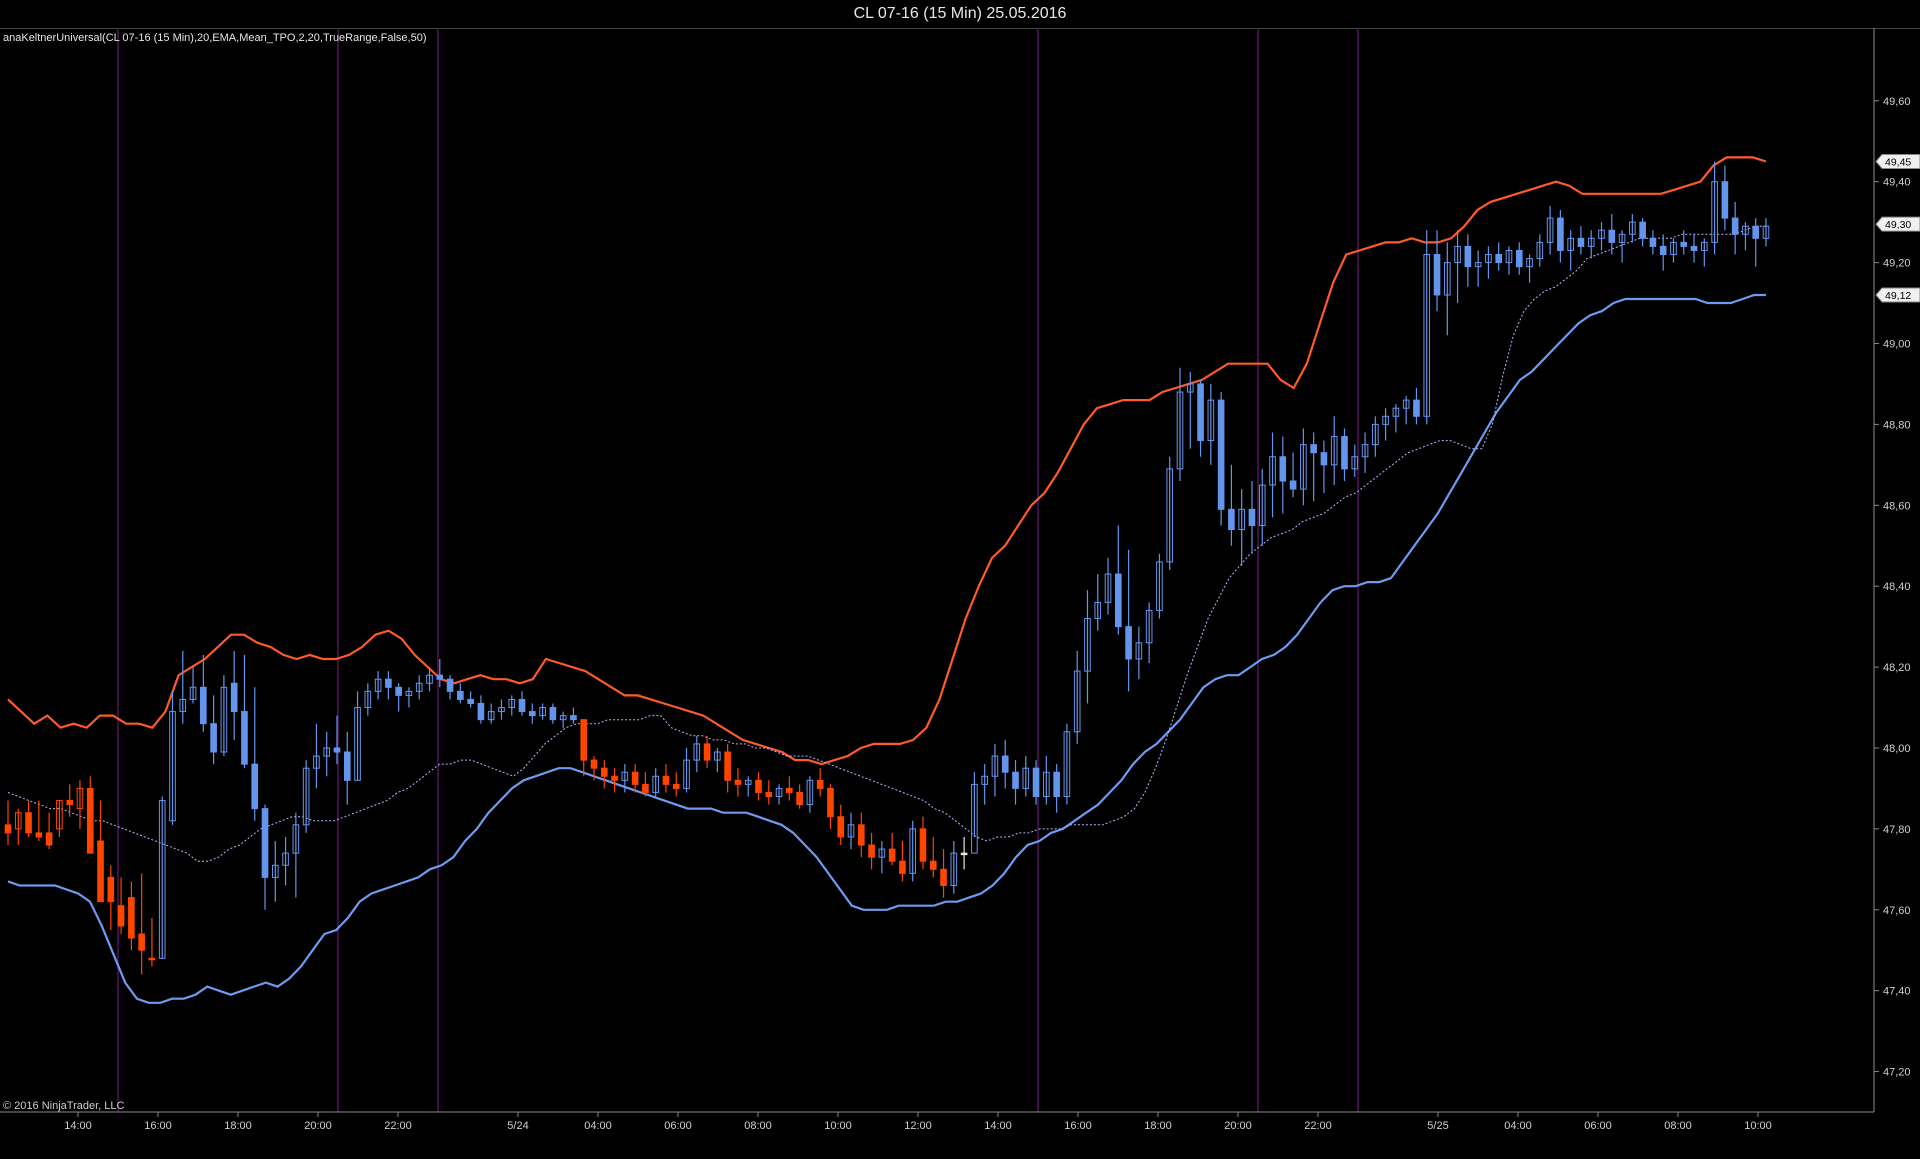  I want to click on y-tick-label: 48,60, so click(1897, 506).